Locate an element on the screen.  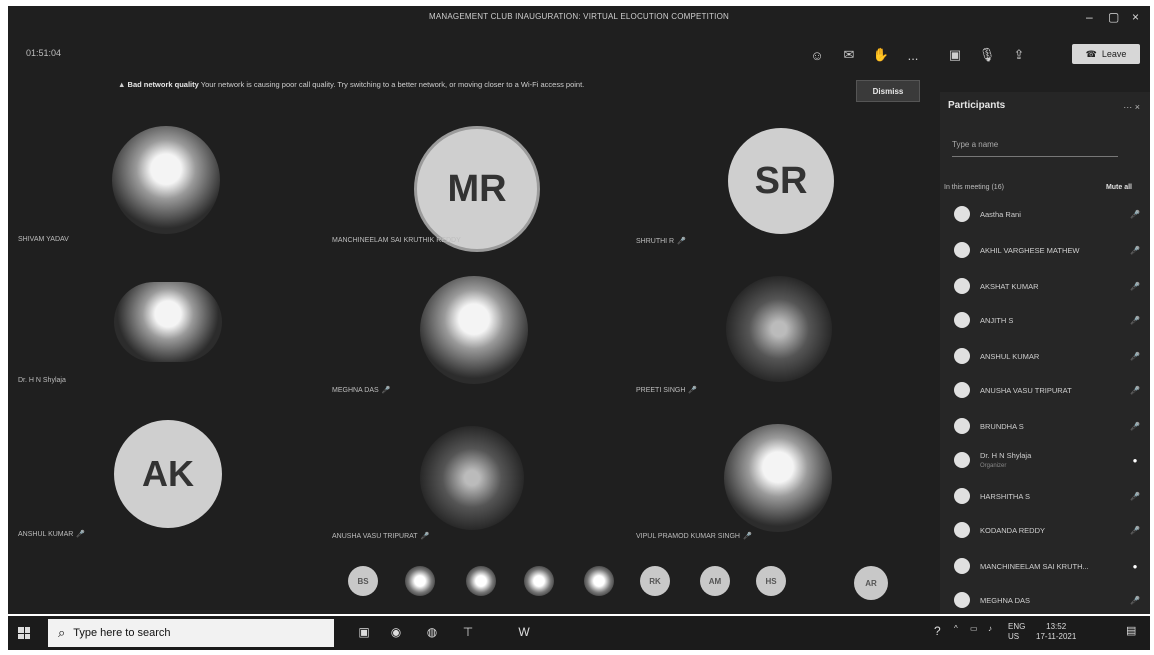
word-icon: W is located at coordinates (524, 633).